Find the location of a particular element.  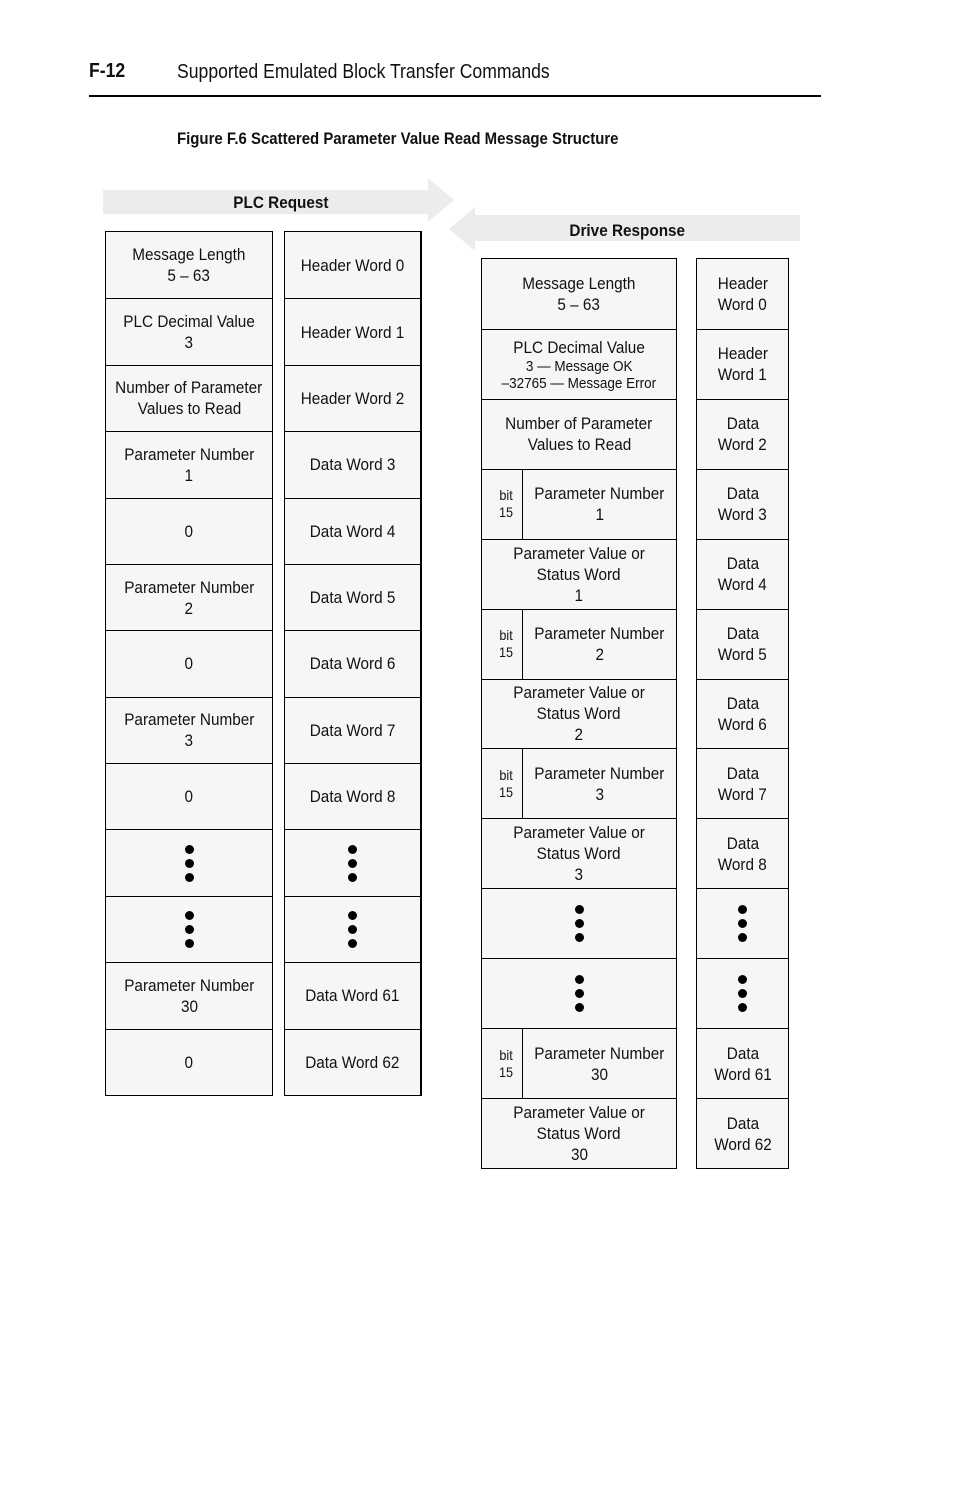

message-word-cell: Header Word 0 is located at coordinates (352, 265).